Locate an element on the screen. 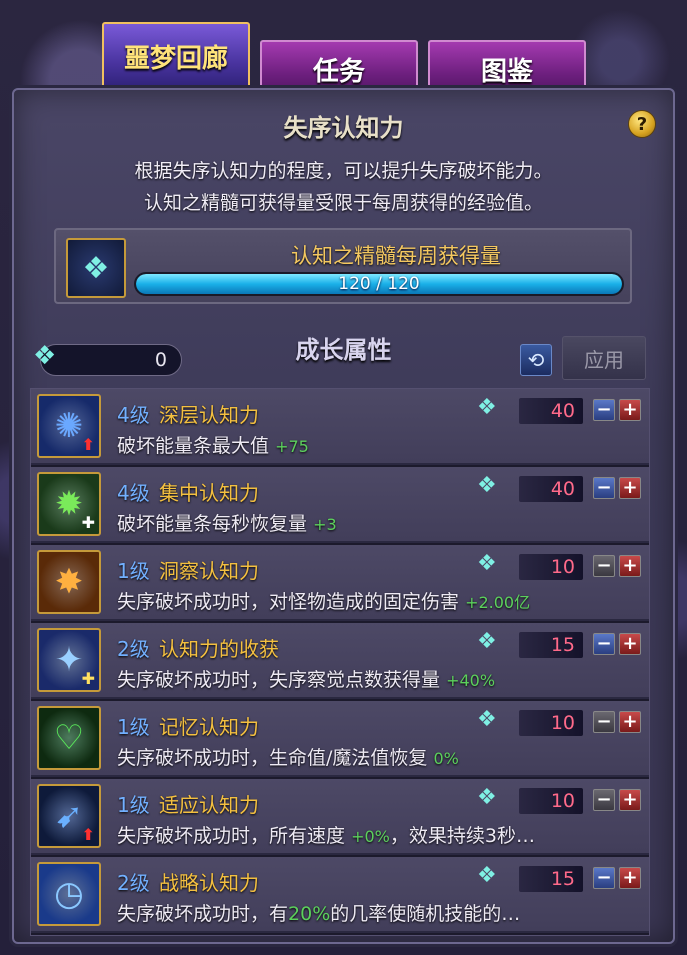 This screenshot has width=687, height=955. skill-effect: 破坏能量条最大值 +75 is located at coordinates (213, 444).